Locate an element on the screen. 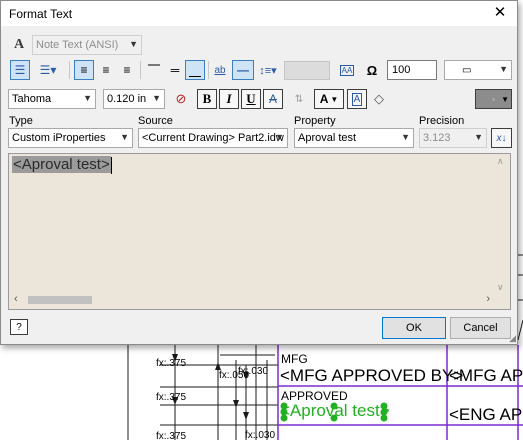 The image size is (523, 440). text-color-button: ⊘ is located at coordinates (181, 99).